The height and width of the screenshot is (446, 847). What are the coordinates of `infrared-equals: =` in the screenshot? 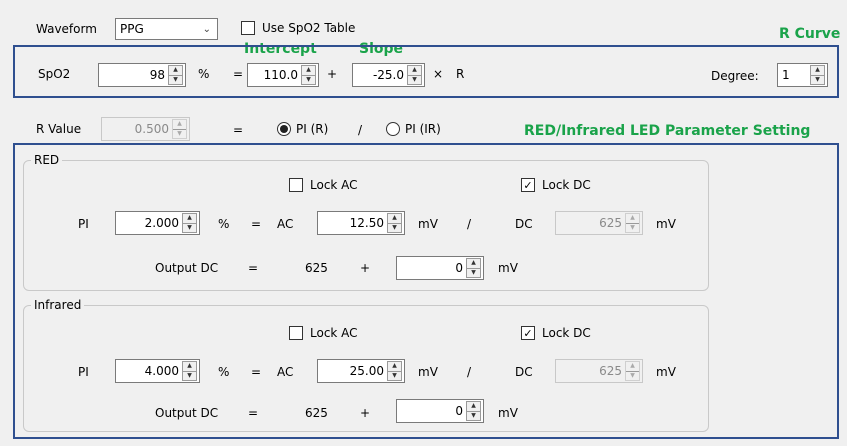 It's located at (256, 372).